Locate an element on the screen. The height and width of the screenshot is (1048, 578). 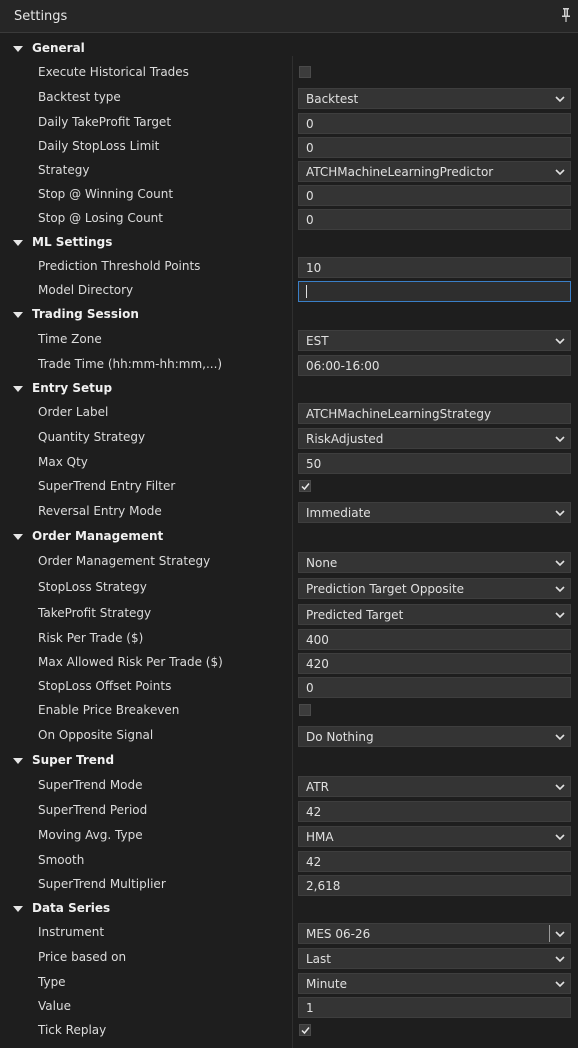
max-qty-input: 50 is located at coordinates (434, 463).